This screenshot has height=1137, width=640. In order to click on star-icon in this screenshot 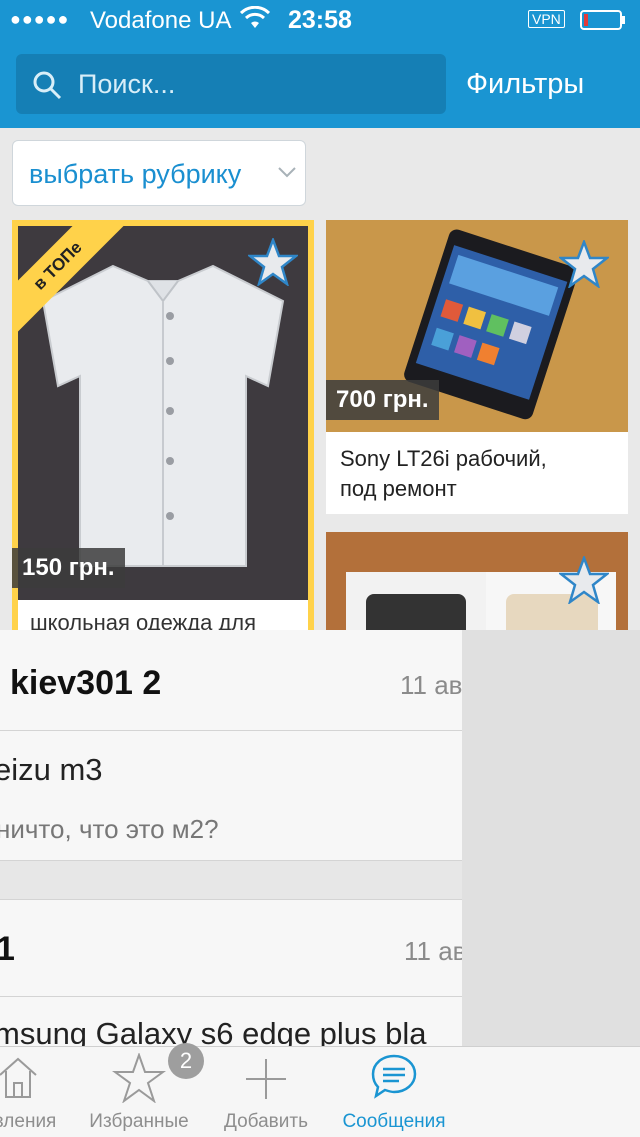, I will do `click(139, 1078)`.